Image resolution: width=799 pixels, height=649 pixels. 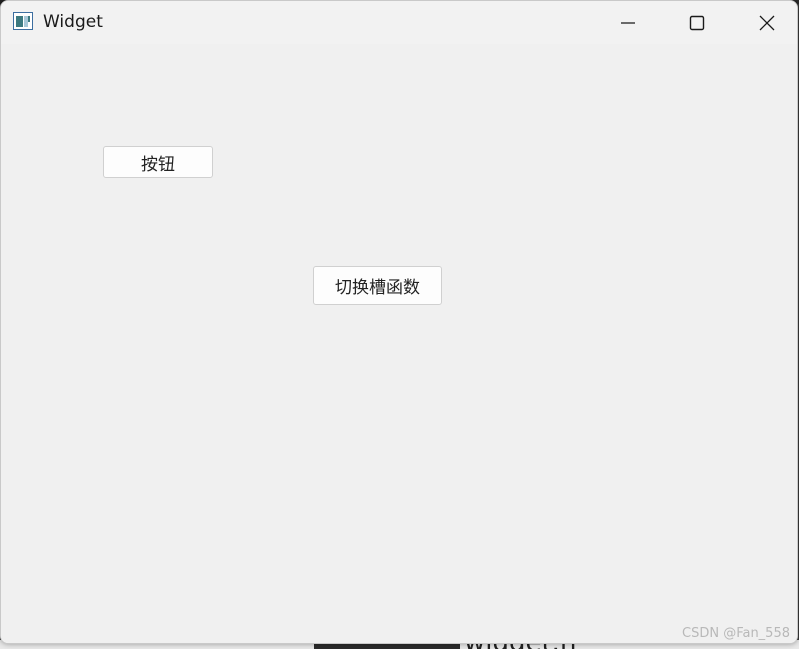 I want to click on maximize-icon, so click(x=697, y=22).